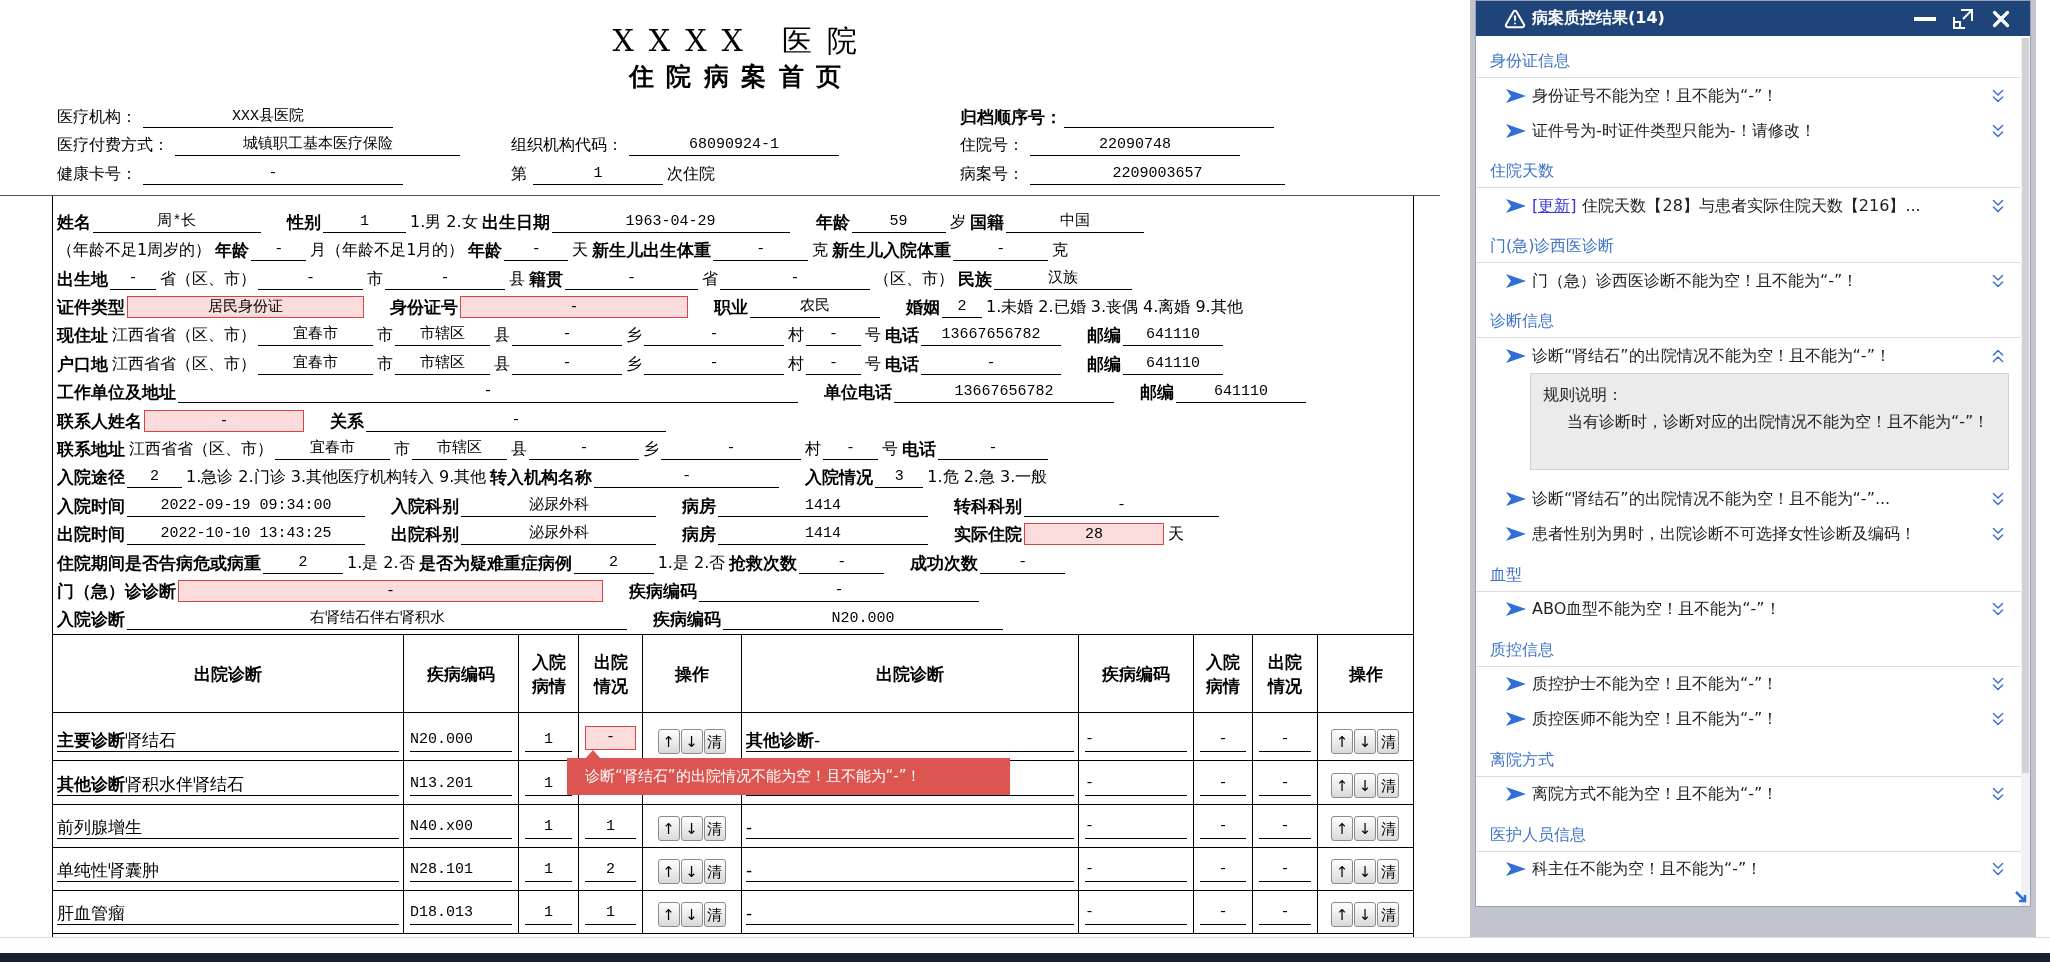 Image resolution: width=2050 pixels, height=962 pixels. Describe the element at coordinates (461, 828) in the screenshot. I see `code-value: N40.x00` at that location.